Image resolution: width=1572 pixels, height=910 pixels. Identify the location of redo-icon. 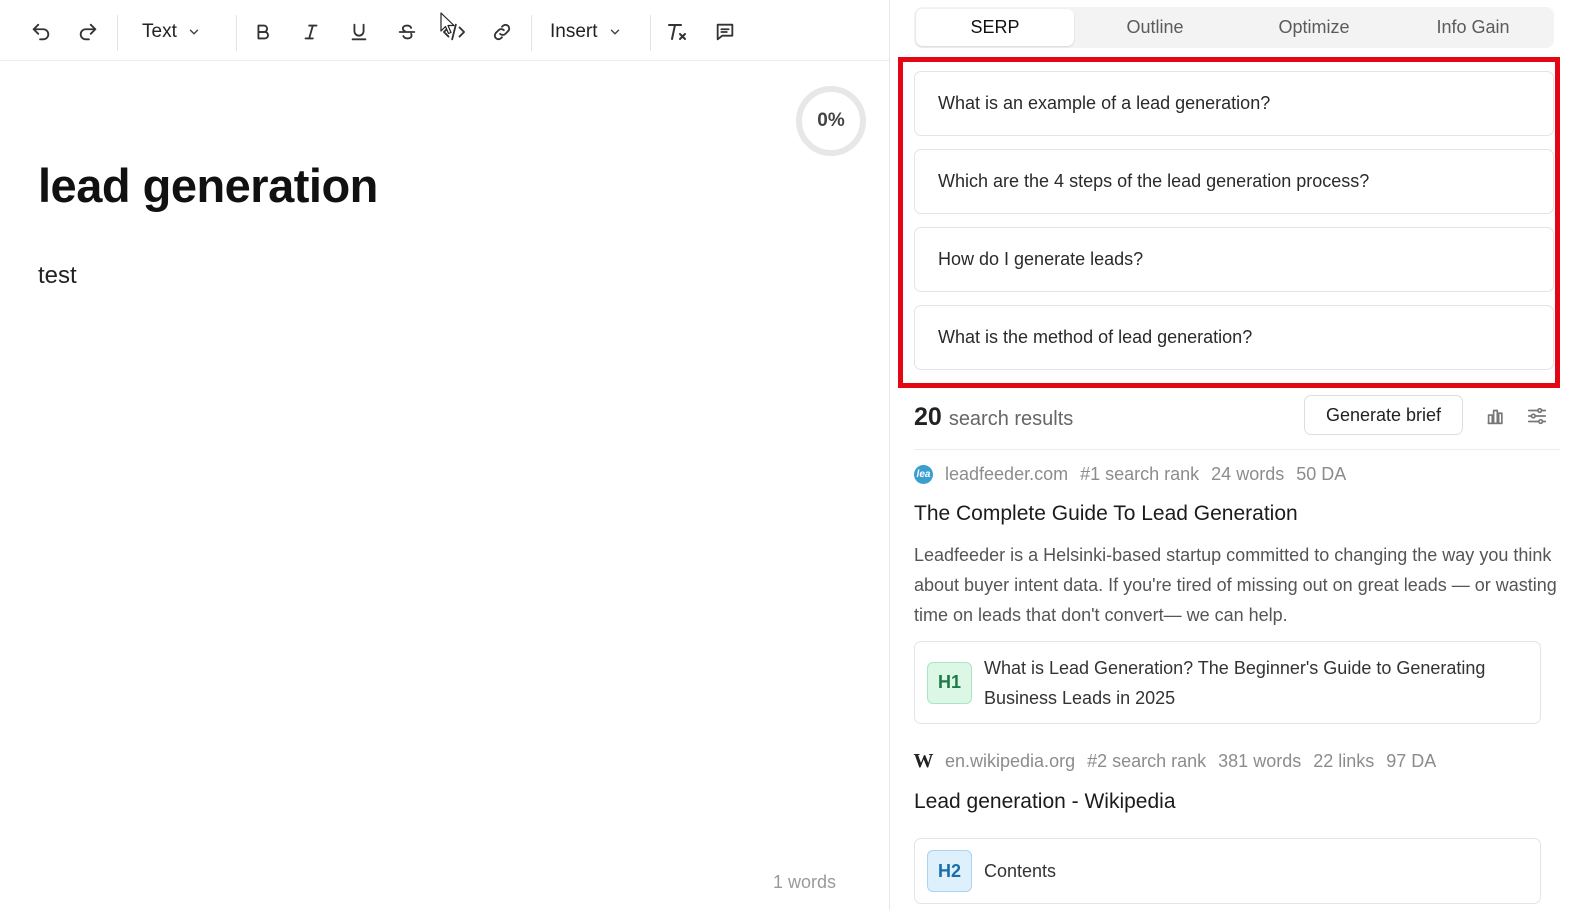
(88, 32).